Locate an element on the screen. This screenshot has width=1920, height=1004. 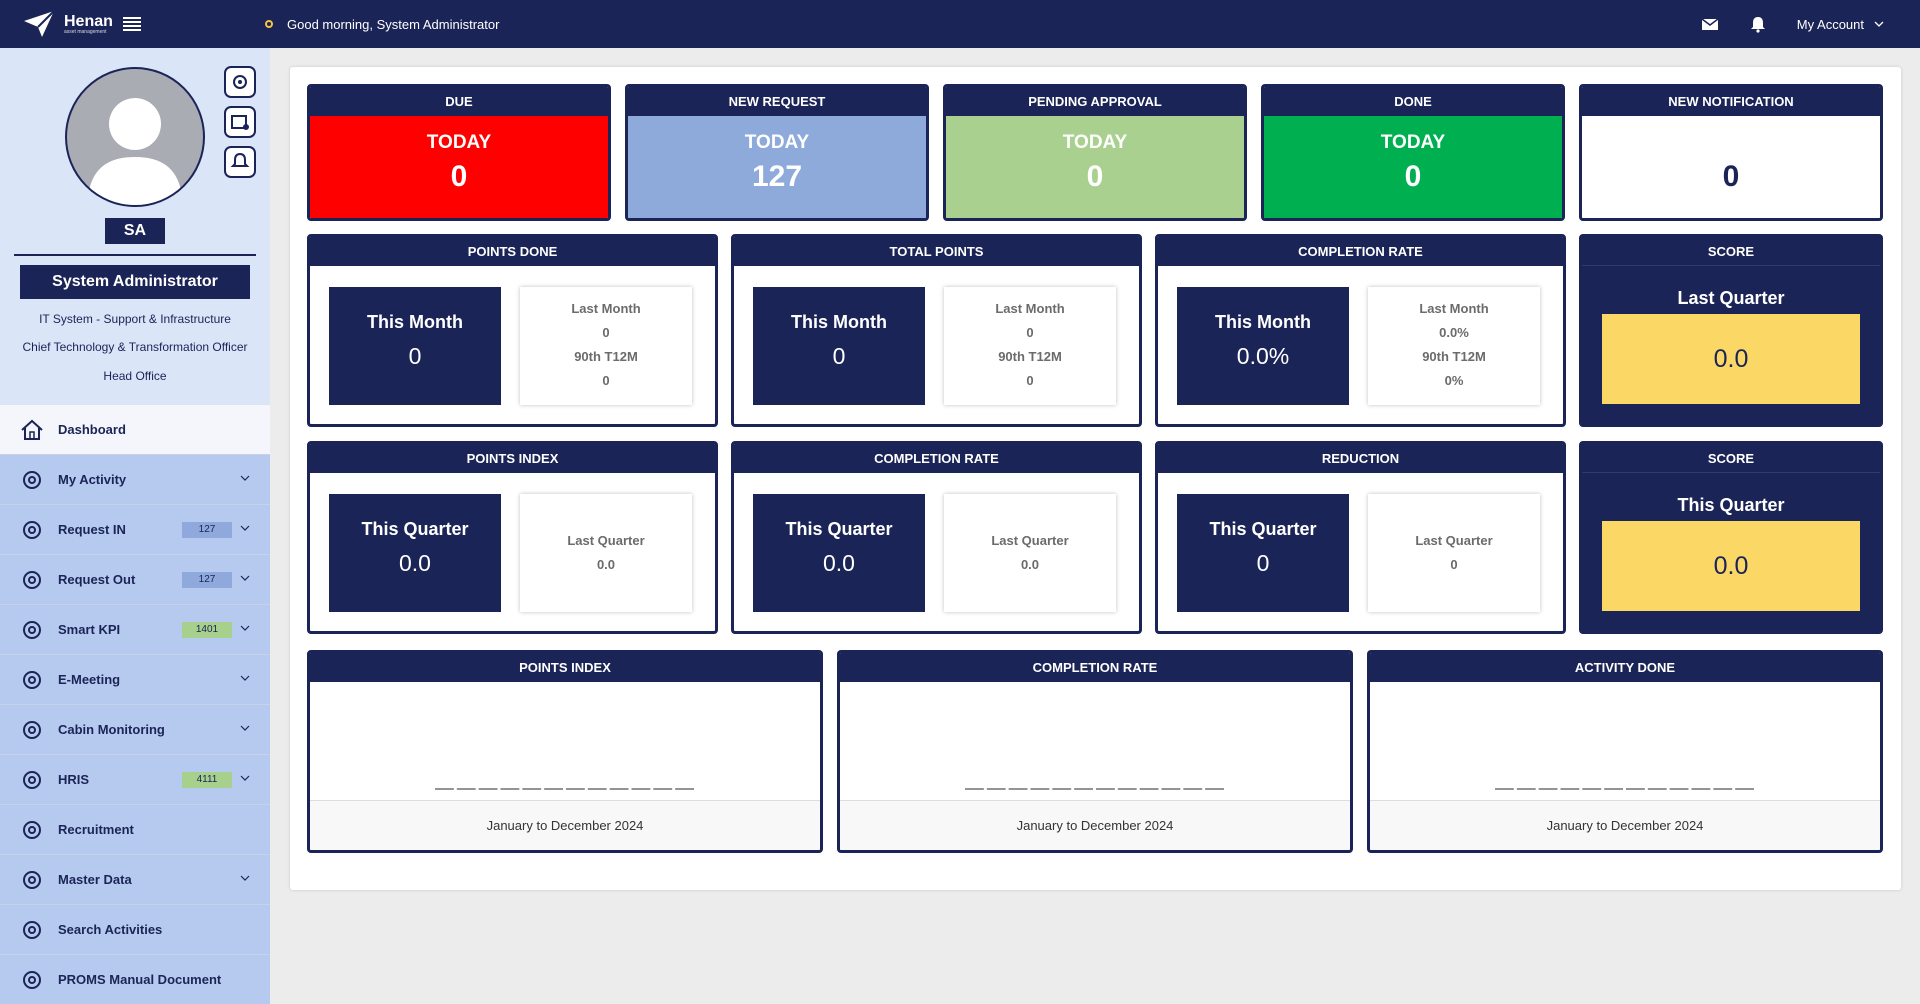
sidebar-item-my-activity: My Activity is located at coordinates (135, 480).